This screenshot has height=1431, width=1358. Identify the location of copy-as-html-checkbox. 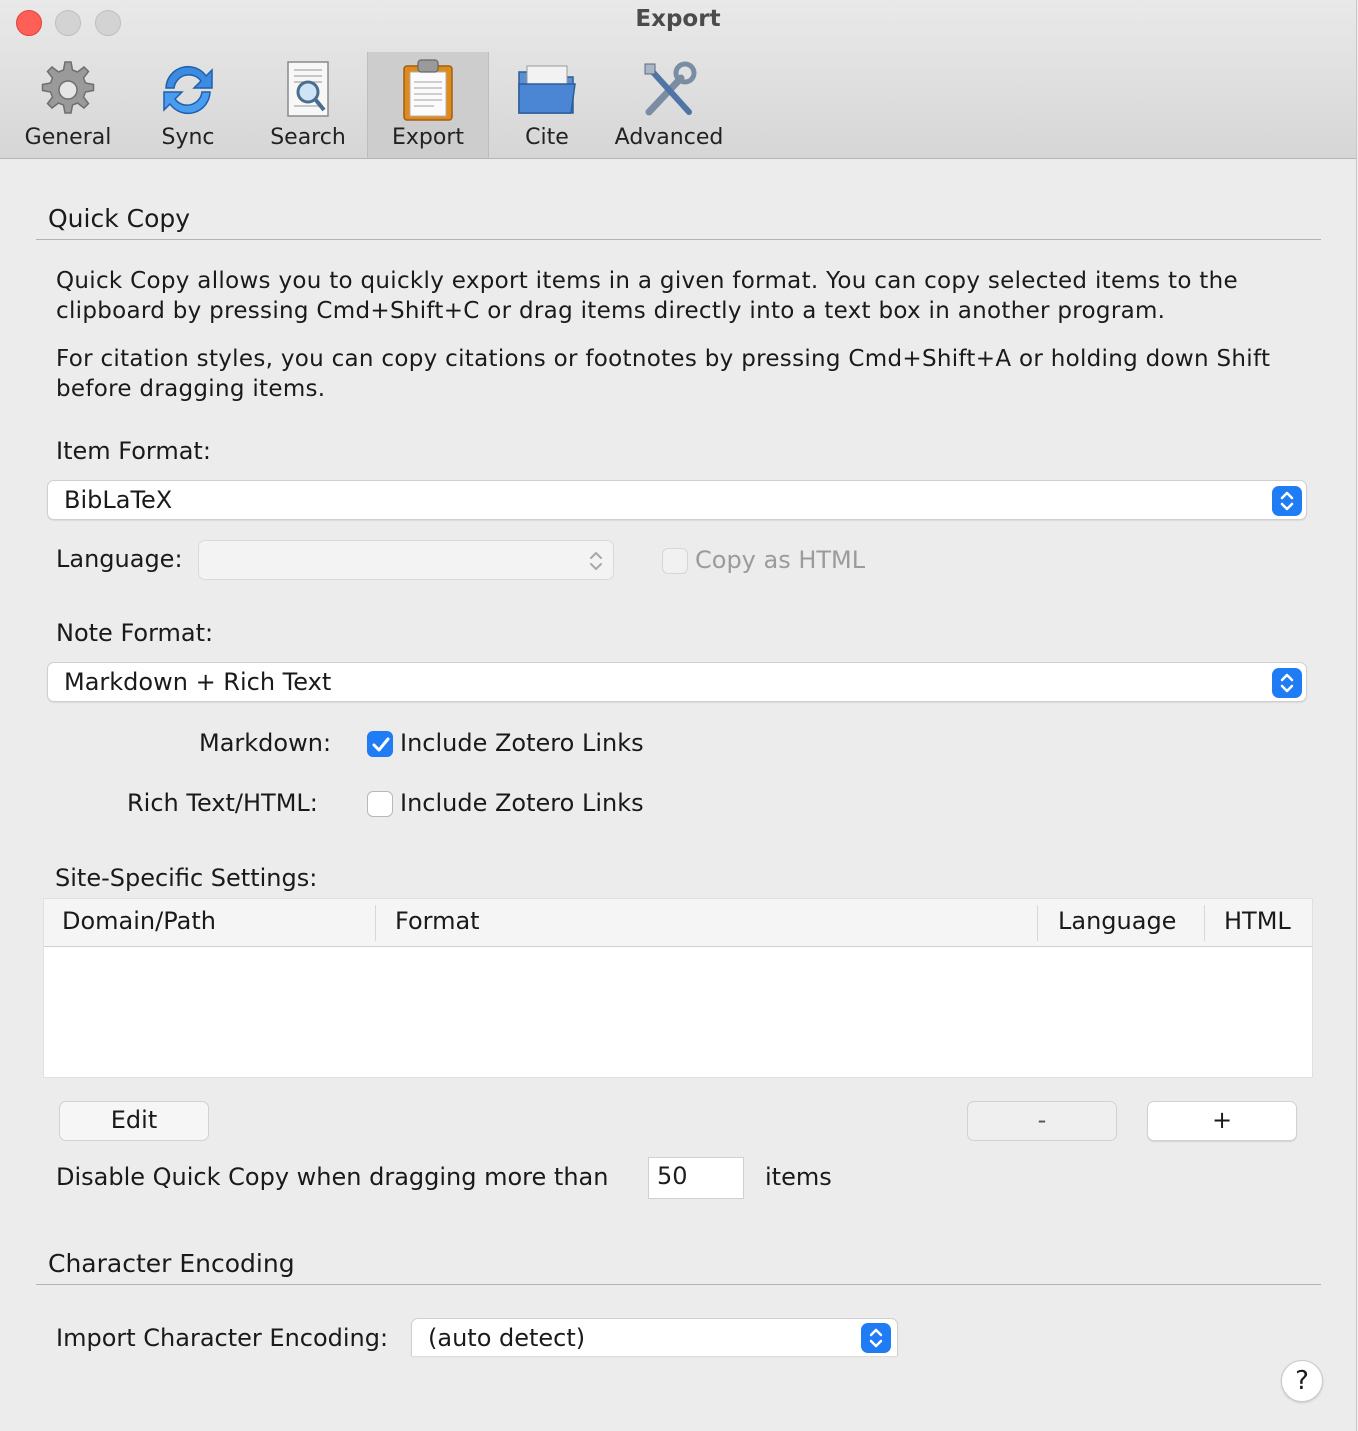
(675, 561).